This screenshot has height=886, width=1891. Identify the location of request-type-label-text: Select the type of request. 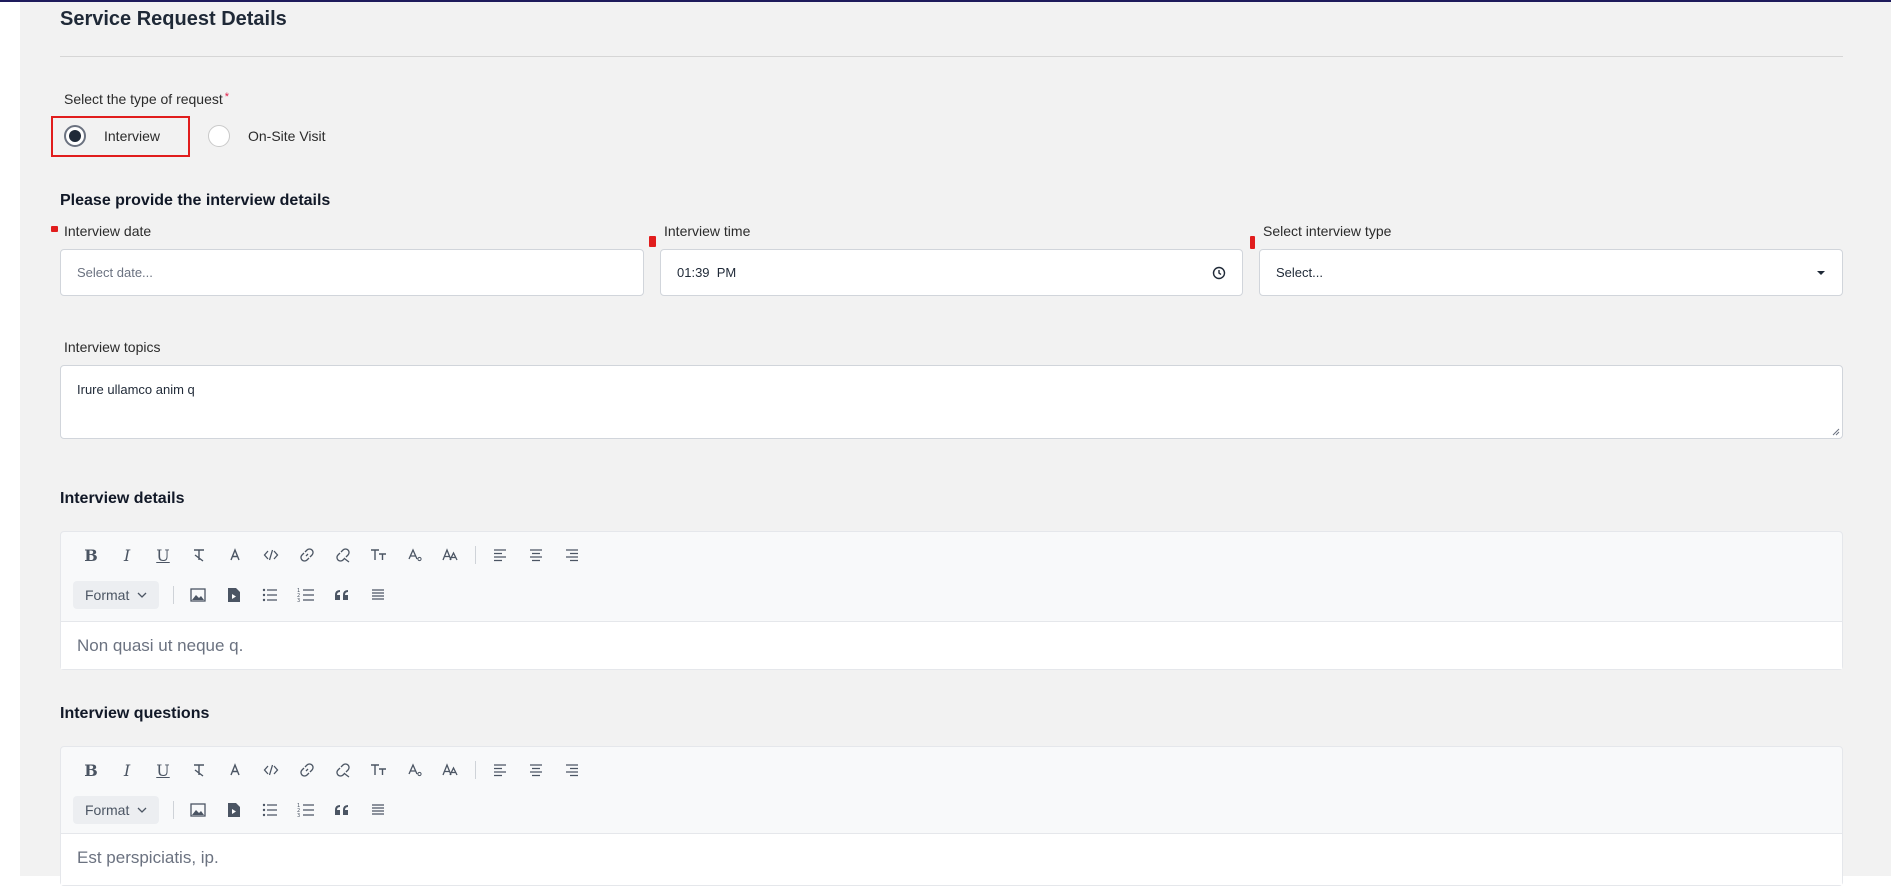
(143, 99).